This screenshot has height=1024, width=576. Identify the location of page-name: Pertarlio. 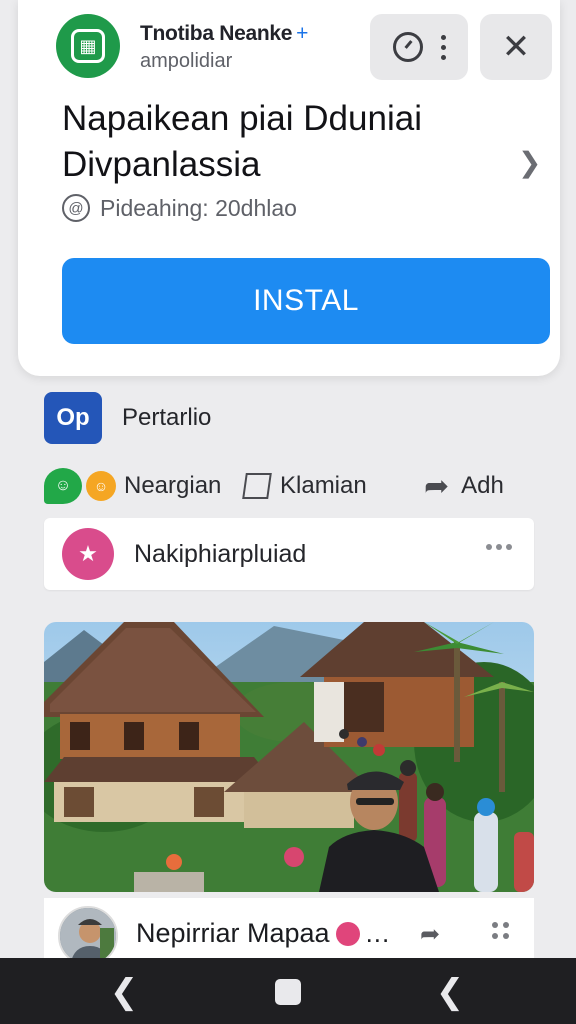
(166, 418).